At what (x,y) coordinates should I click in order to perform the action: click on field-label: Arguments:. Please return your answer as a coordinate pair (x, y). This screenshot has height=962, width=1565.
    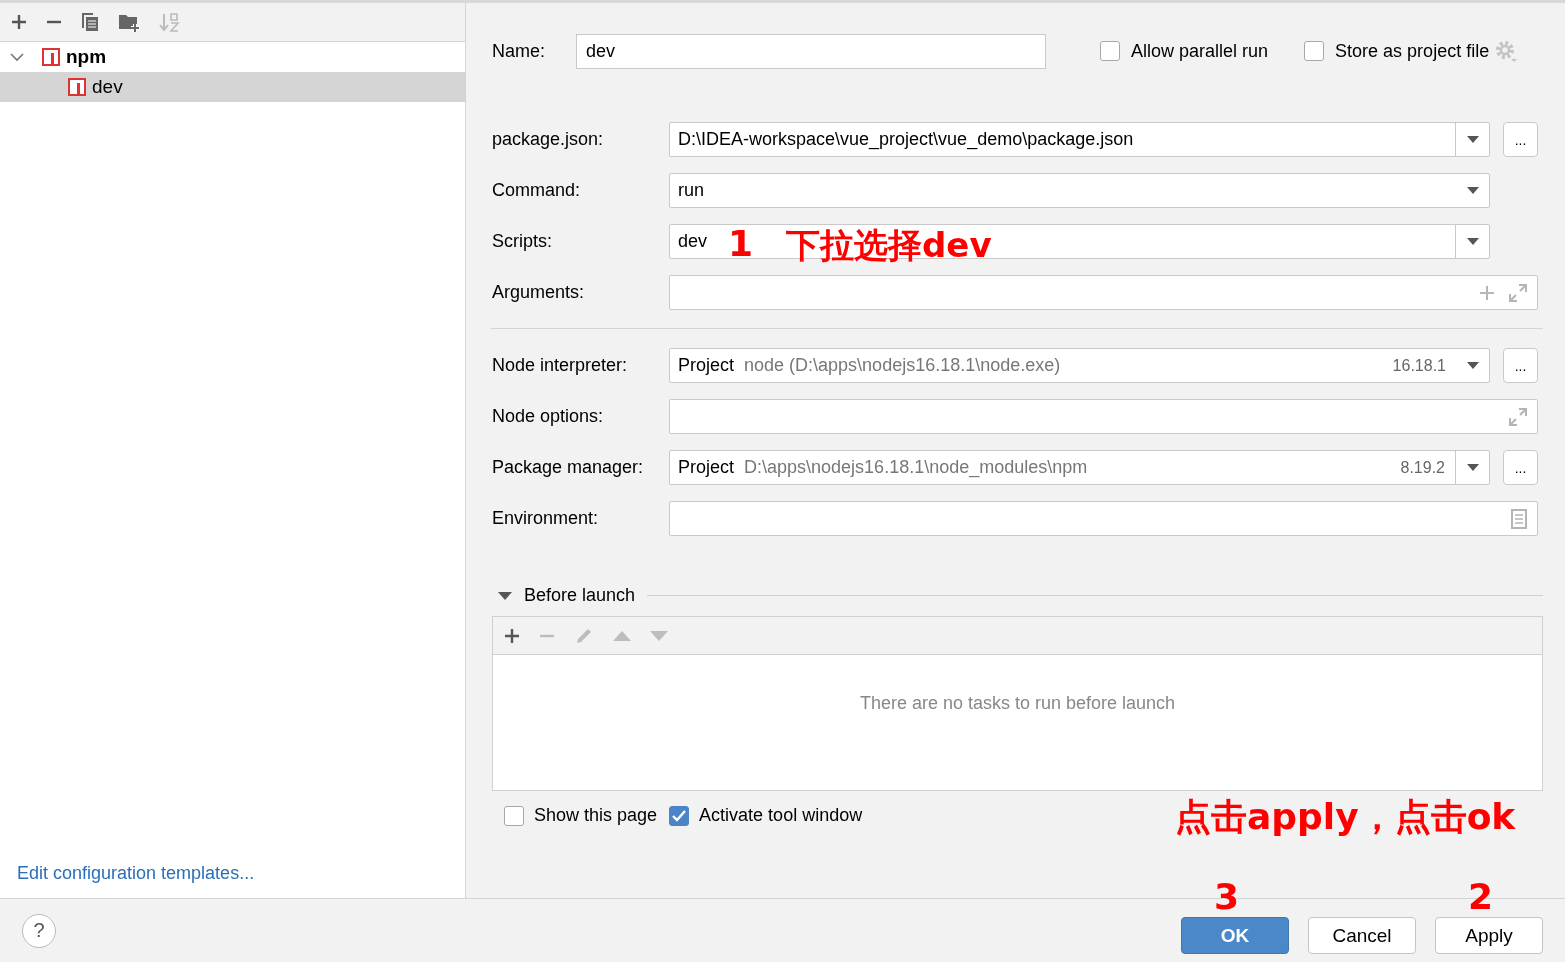
    Looking at the image, I should click on (539, 292).